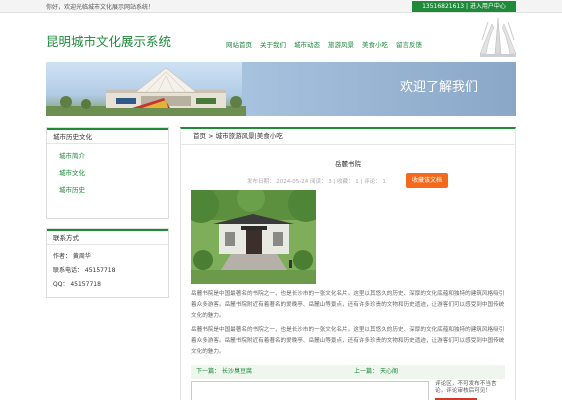 The image size is (562, 400). I want to click on sidebar-item-city-history: 城市历史, so click(107, 190).